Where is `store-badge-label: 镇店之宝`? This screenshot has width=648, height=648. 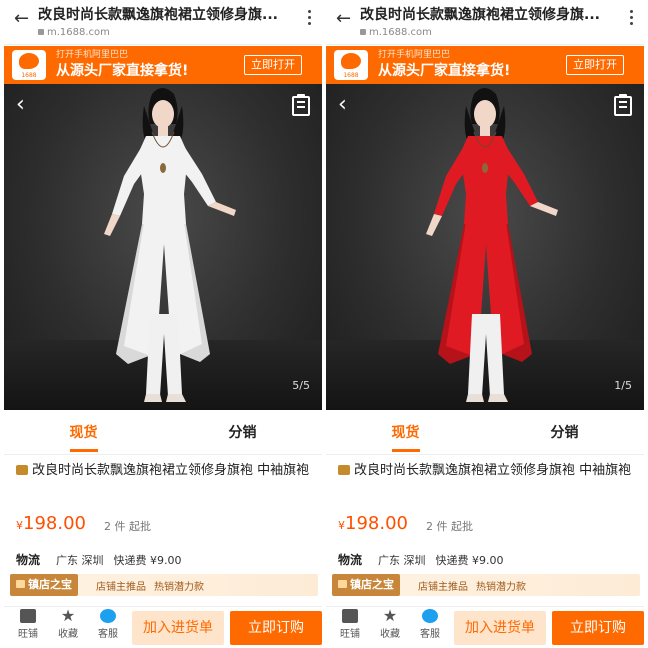
store-badge-label: 镇店之宝 is located at coordinates (372, 584).